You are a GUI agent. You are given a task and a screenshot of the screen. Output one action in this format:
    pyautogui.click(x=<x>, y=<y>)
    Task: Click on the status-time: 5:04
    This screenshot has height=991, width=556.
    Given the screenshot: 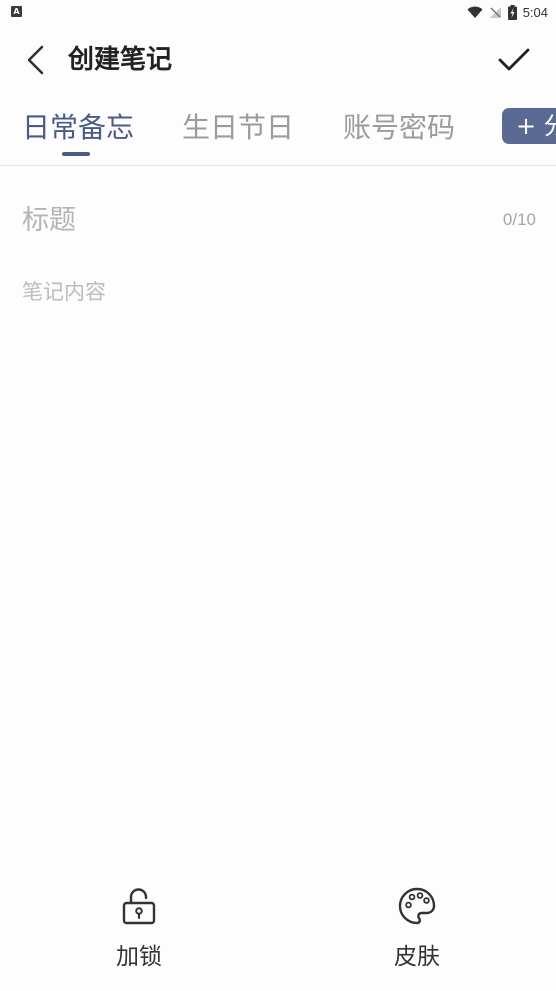 What is the action you would take?
    pyautogui.click(x=535, y=12)
    